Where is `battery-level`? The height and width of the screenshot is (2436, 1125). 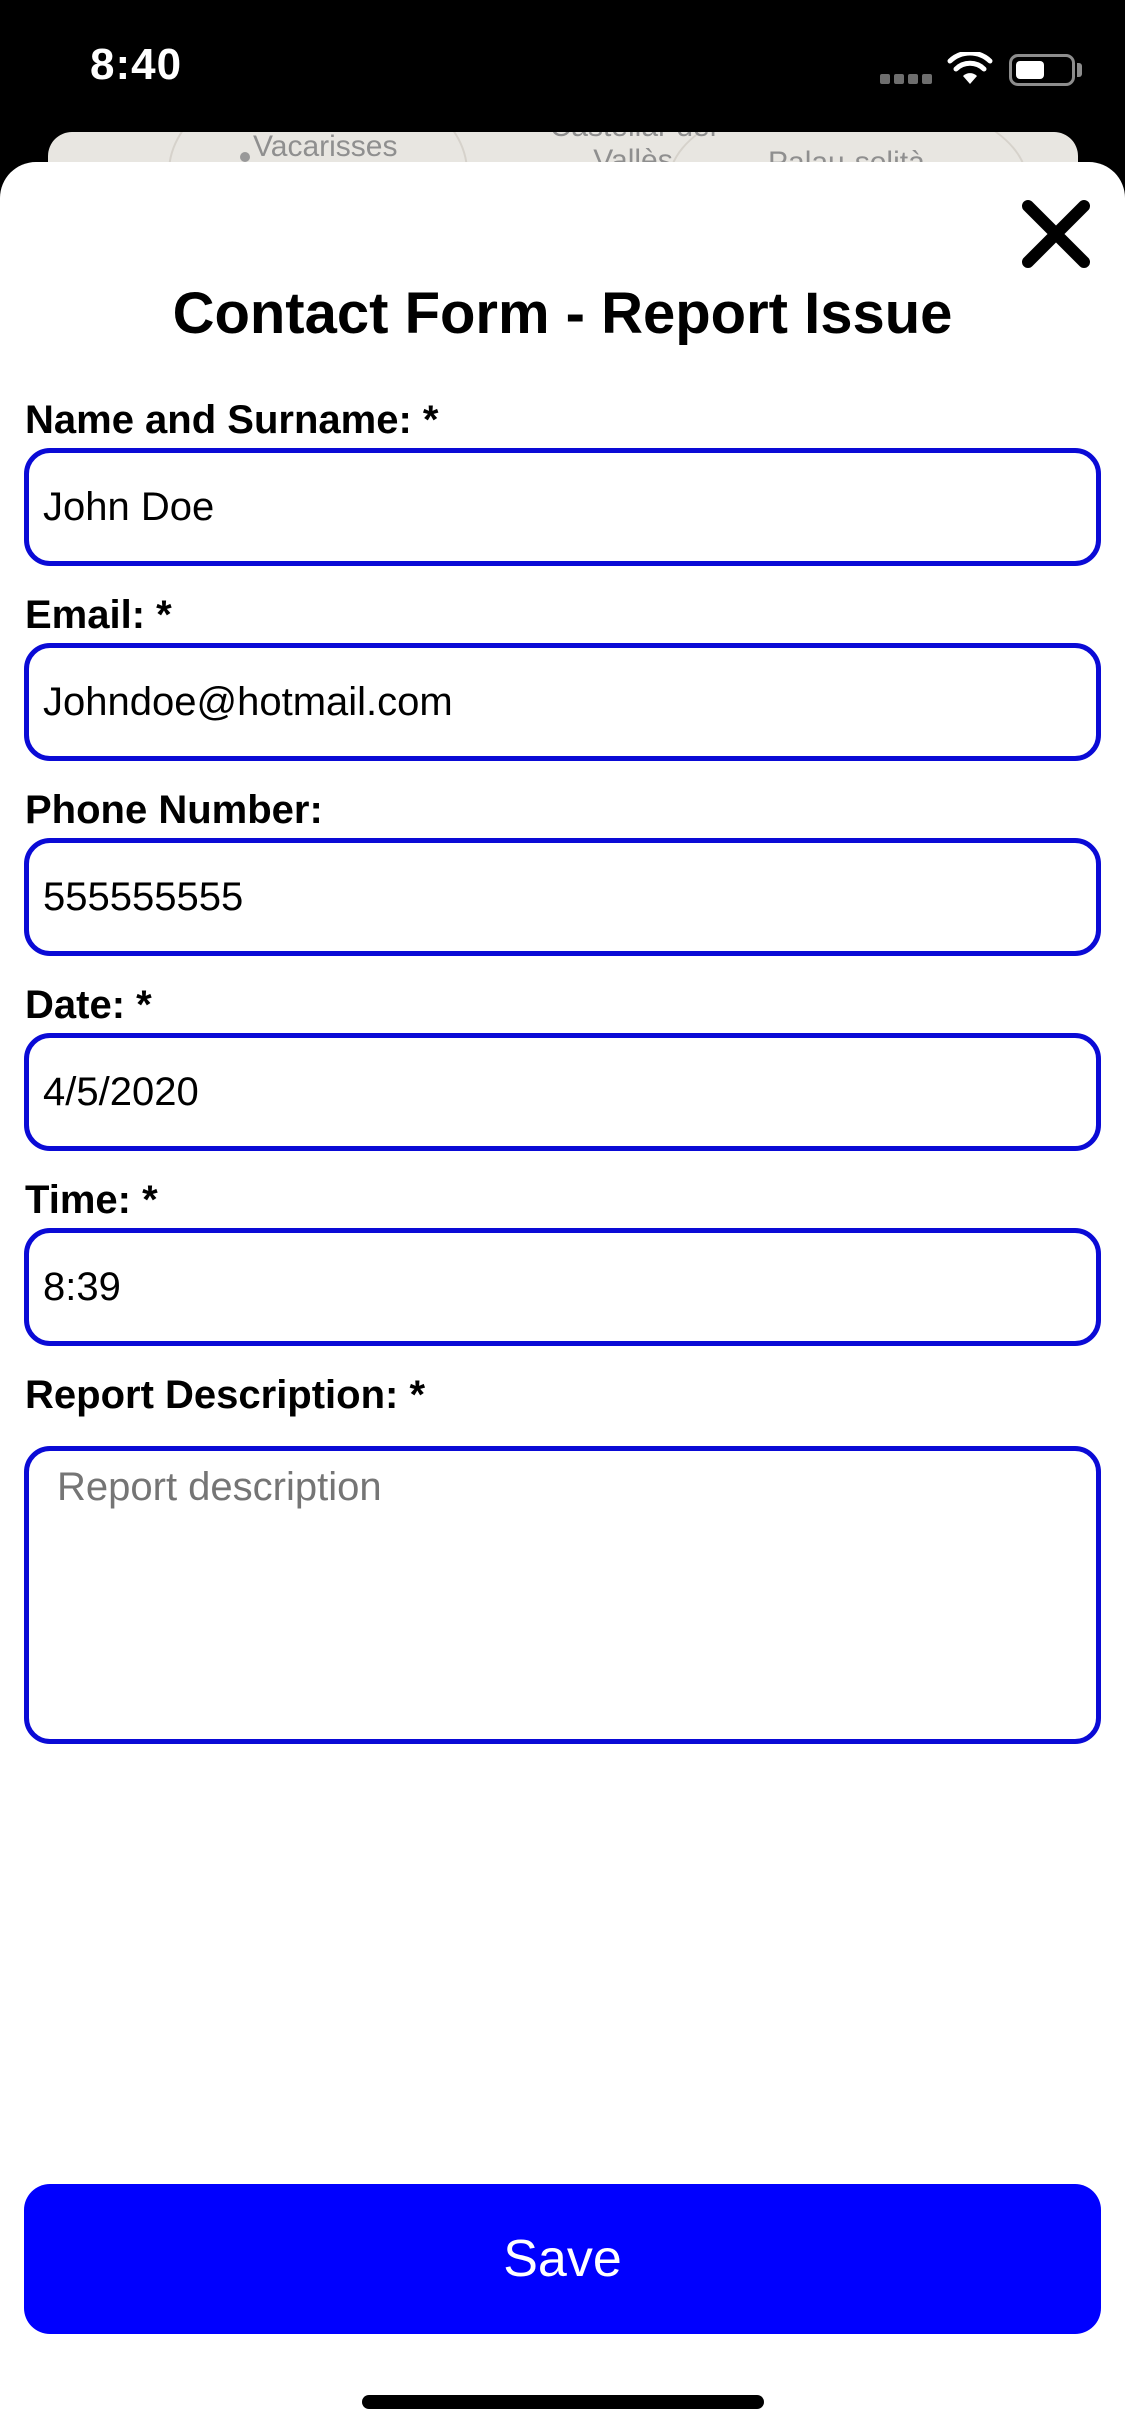 battery-level is located at coordinates (1030, 70).